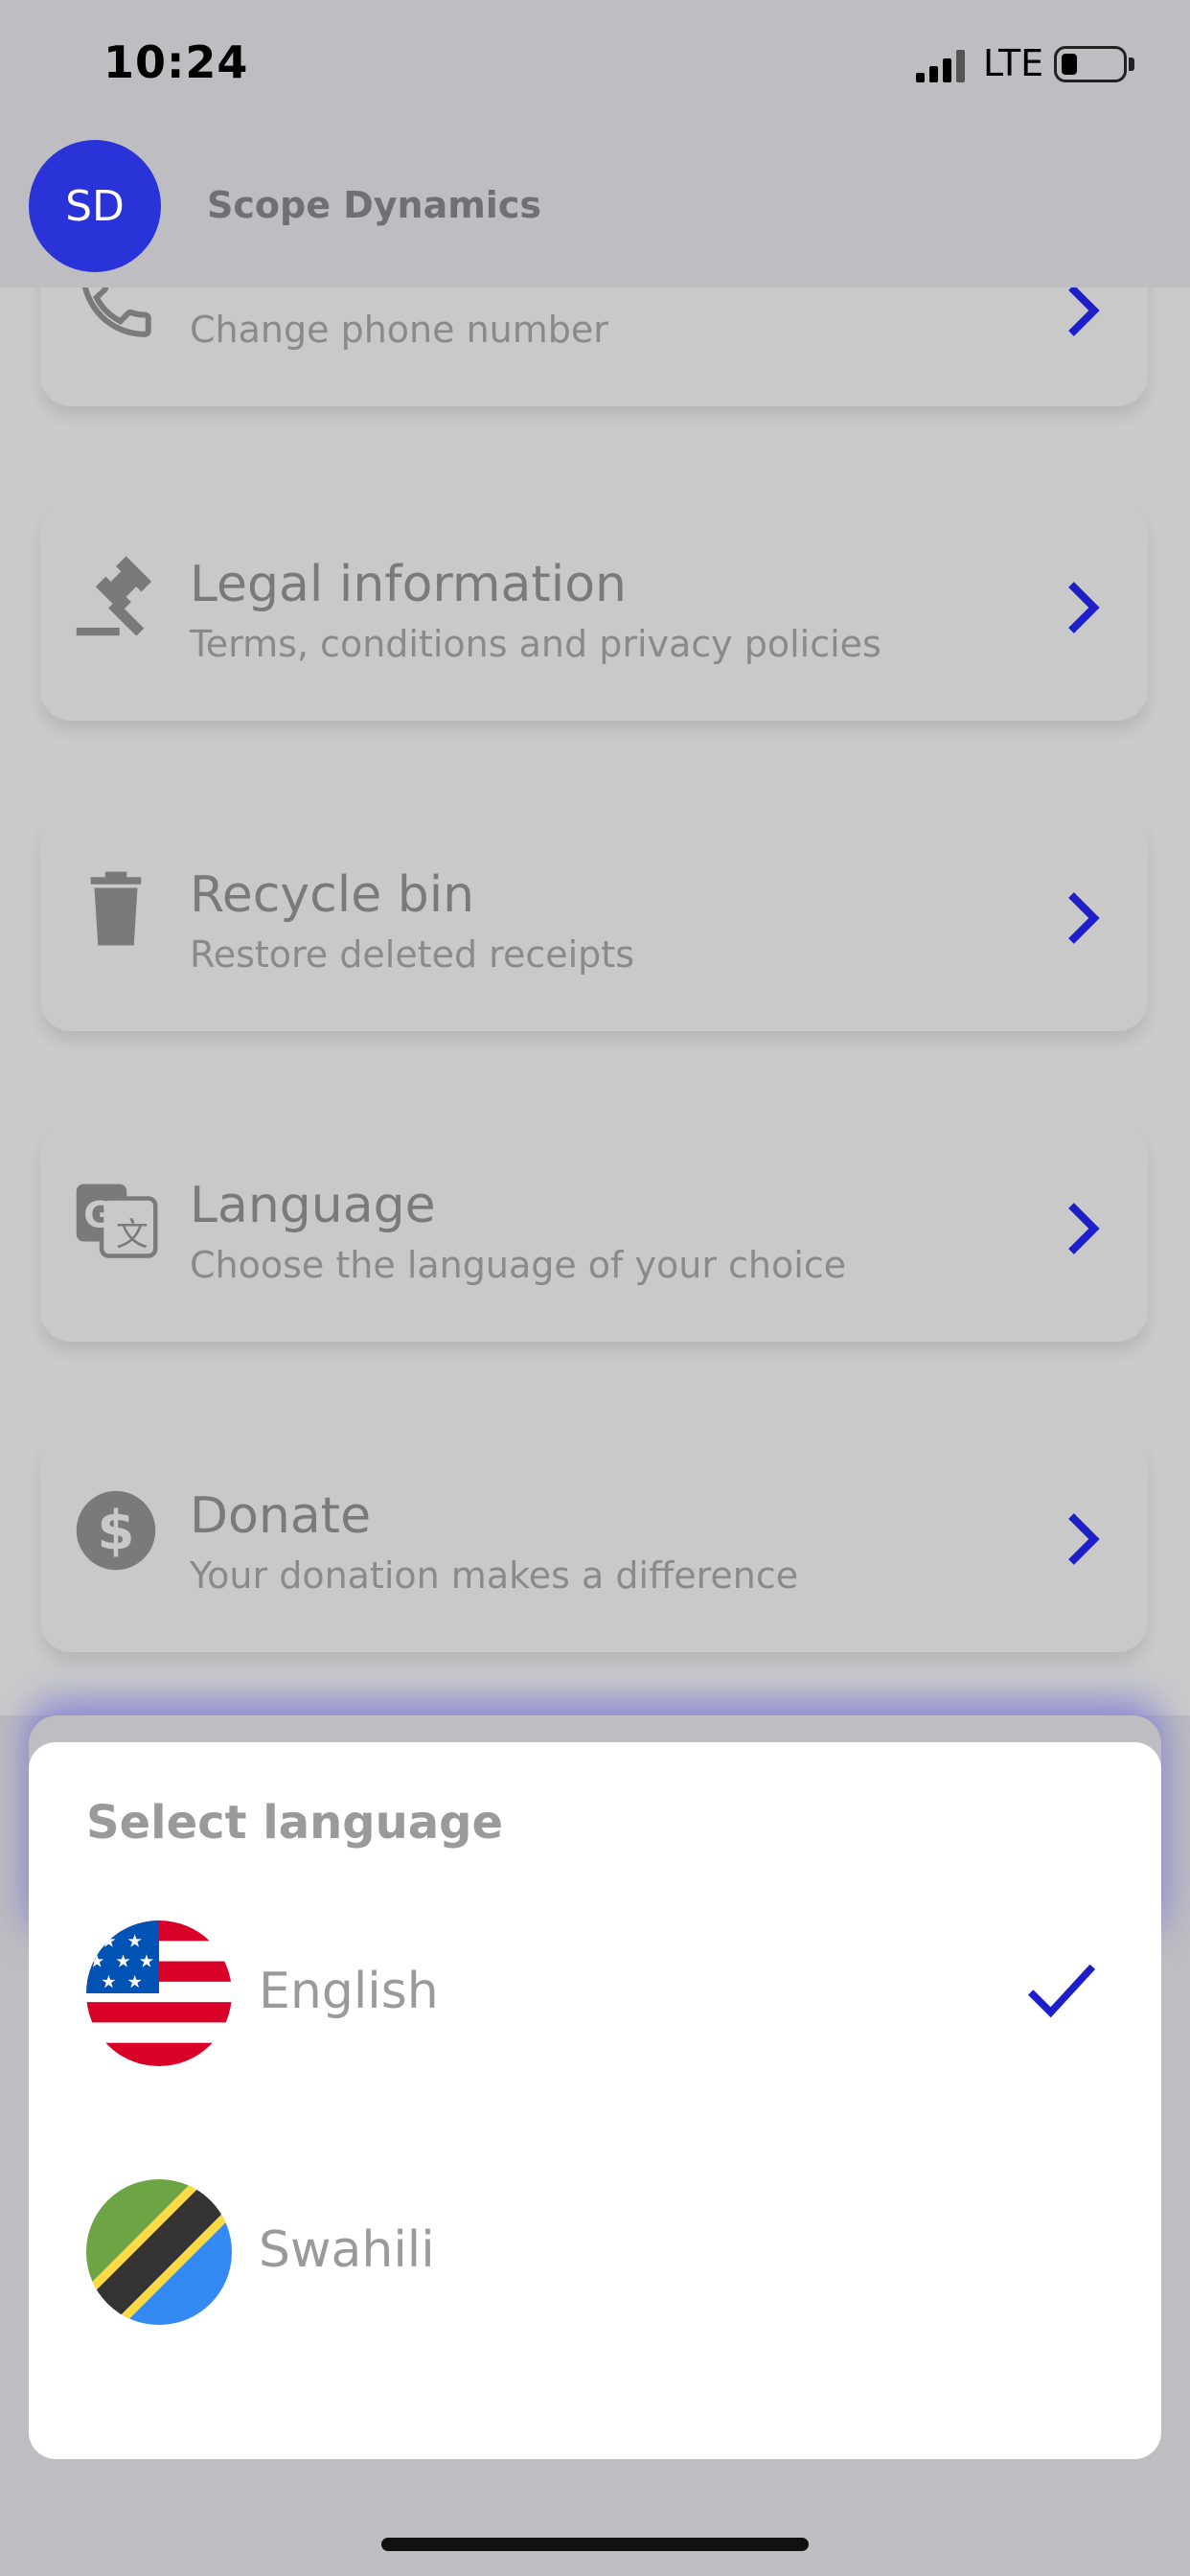 The image size is (1190, 2576). I want to click on settings-item-subtitle: Terms, conditions and privacy policies, so click(536, 644).